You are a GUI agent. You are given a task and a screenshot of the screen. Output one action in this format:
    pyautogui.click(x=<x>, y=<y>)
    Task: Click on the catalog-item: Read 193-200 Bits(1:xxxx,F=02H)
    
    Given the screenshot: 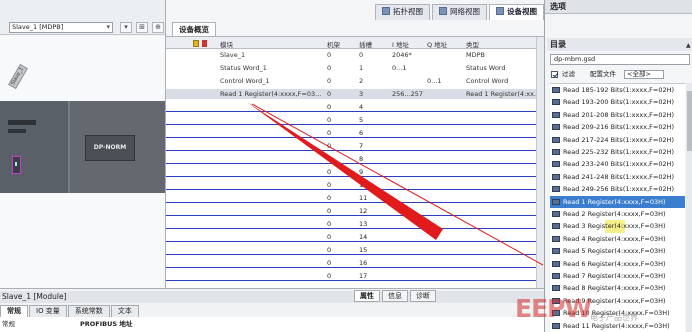 What is the action you would take?
    pyautogui.click(x=617, y=102)
    